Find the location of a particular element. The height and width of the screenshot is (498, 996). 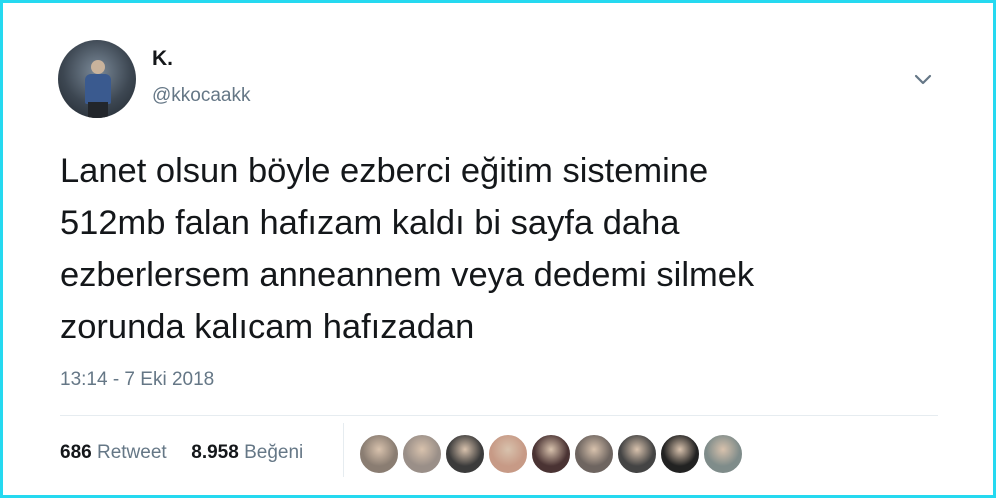

tweet-text-line: zorunda kalıcam hafızadan is located at coordinates (267, 327).